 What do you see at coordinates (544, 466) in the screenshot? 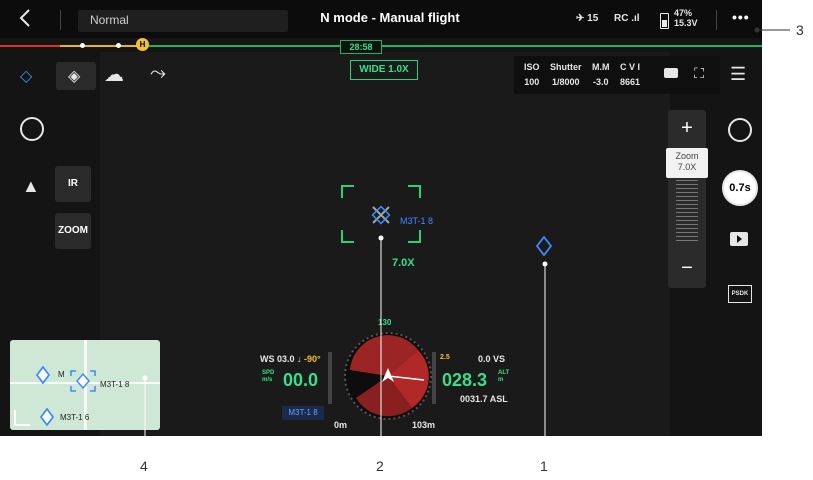
I see `callout-1: 1` at bounding box center [544, 466].